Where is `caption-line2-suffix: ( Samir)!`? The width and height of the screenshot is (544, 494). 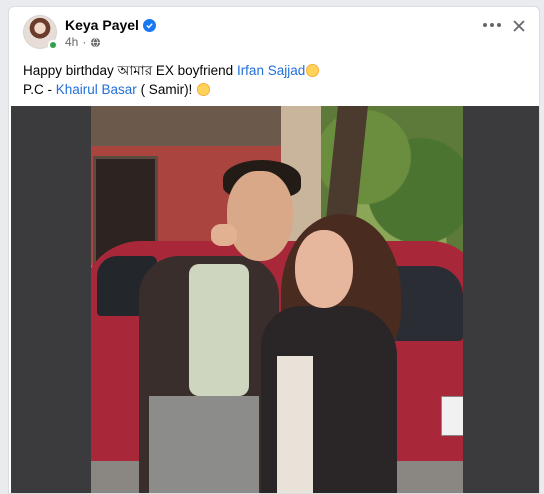 caption-line2-suffix: ( Samir)! is located at coordinates (164, 89).